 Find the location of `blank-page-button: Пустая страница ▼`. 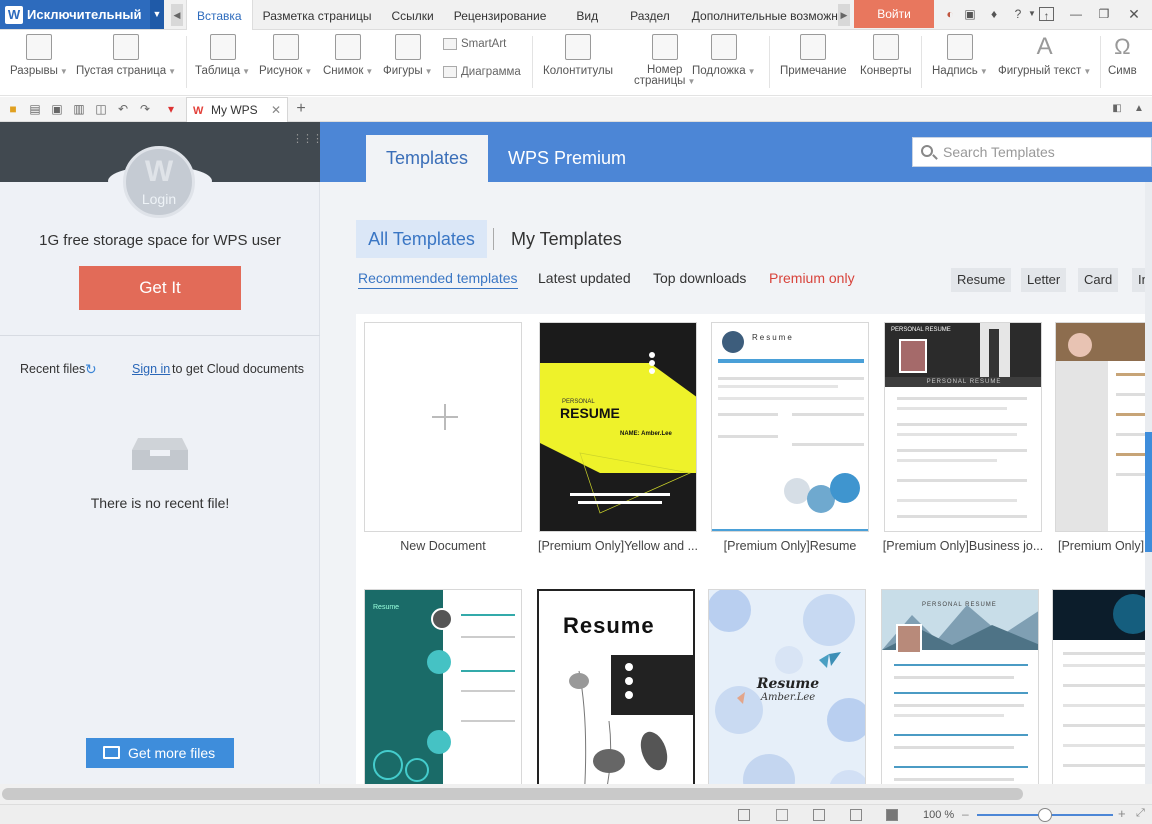

blank-page-button: Пустая страница ▼ is located at coordinates (126, 55).